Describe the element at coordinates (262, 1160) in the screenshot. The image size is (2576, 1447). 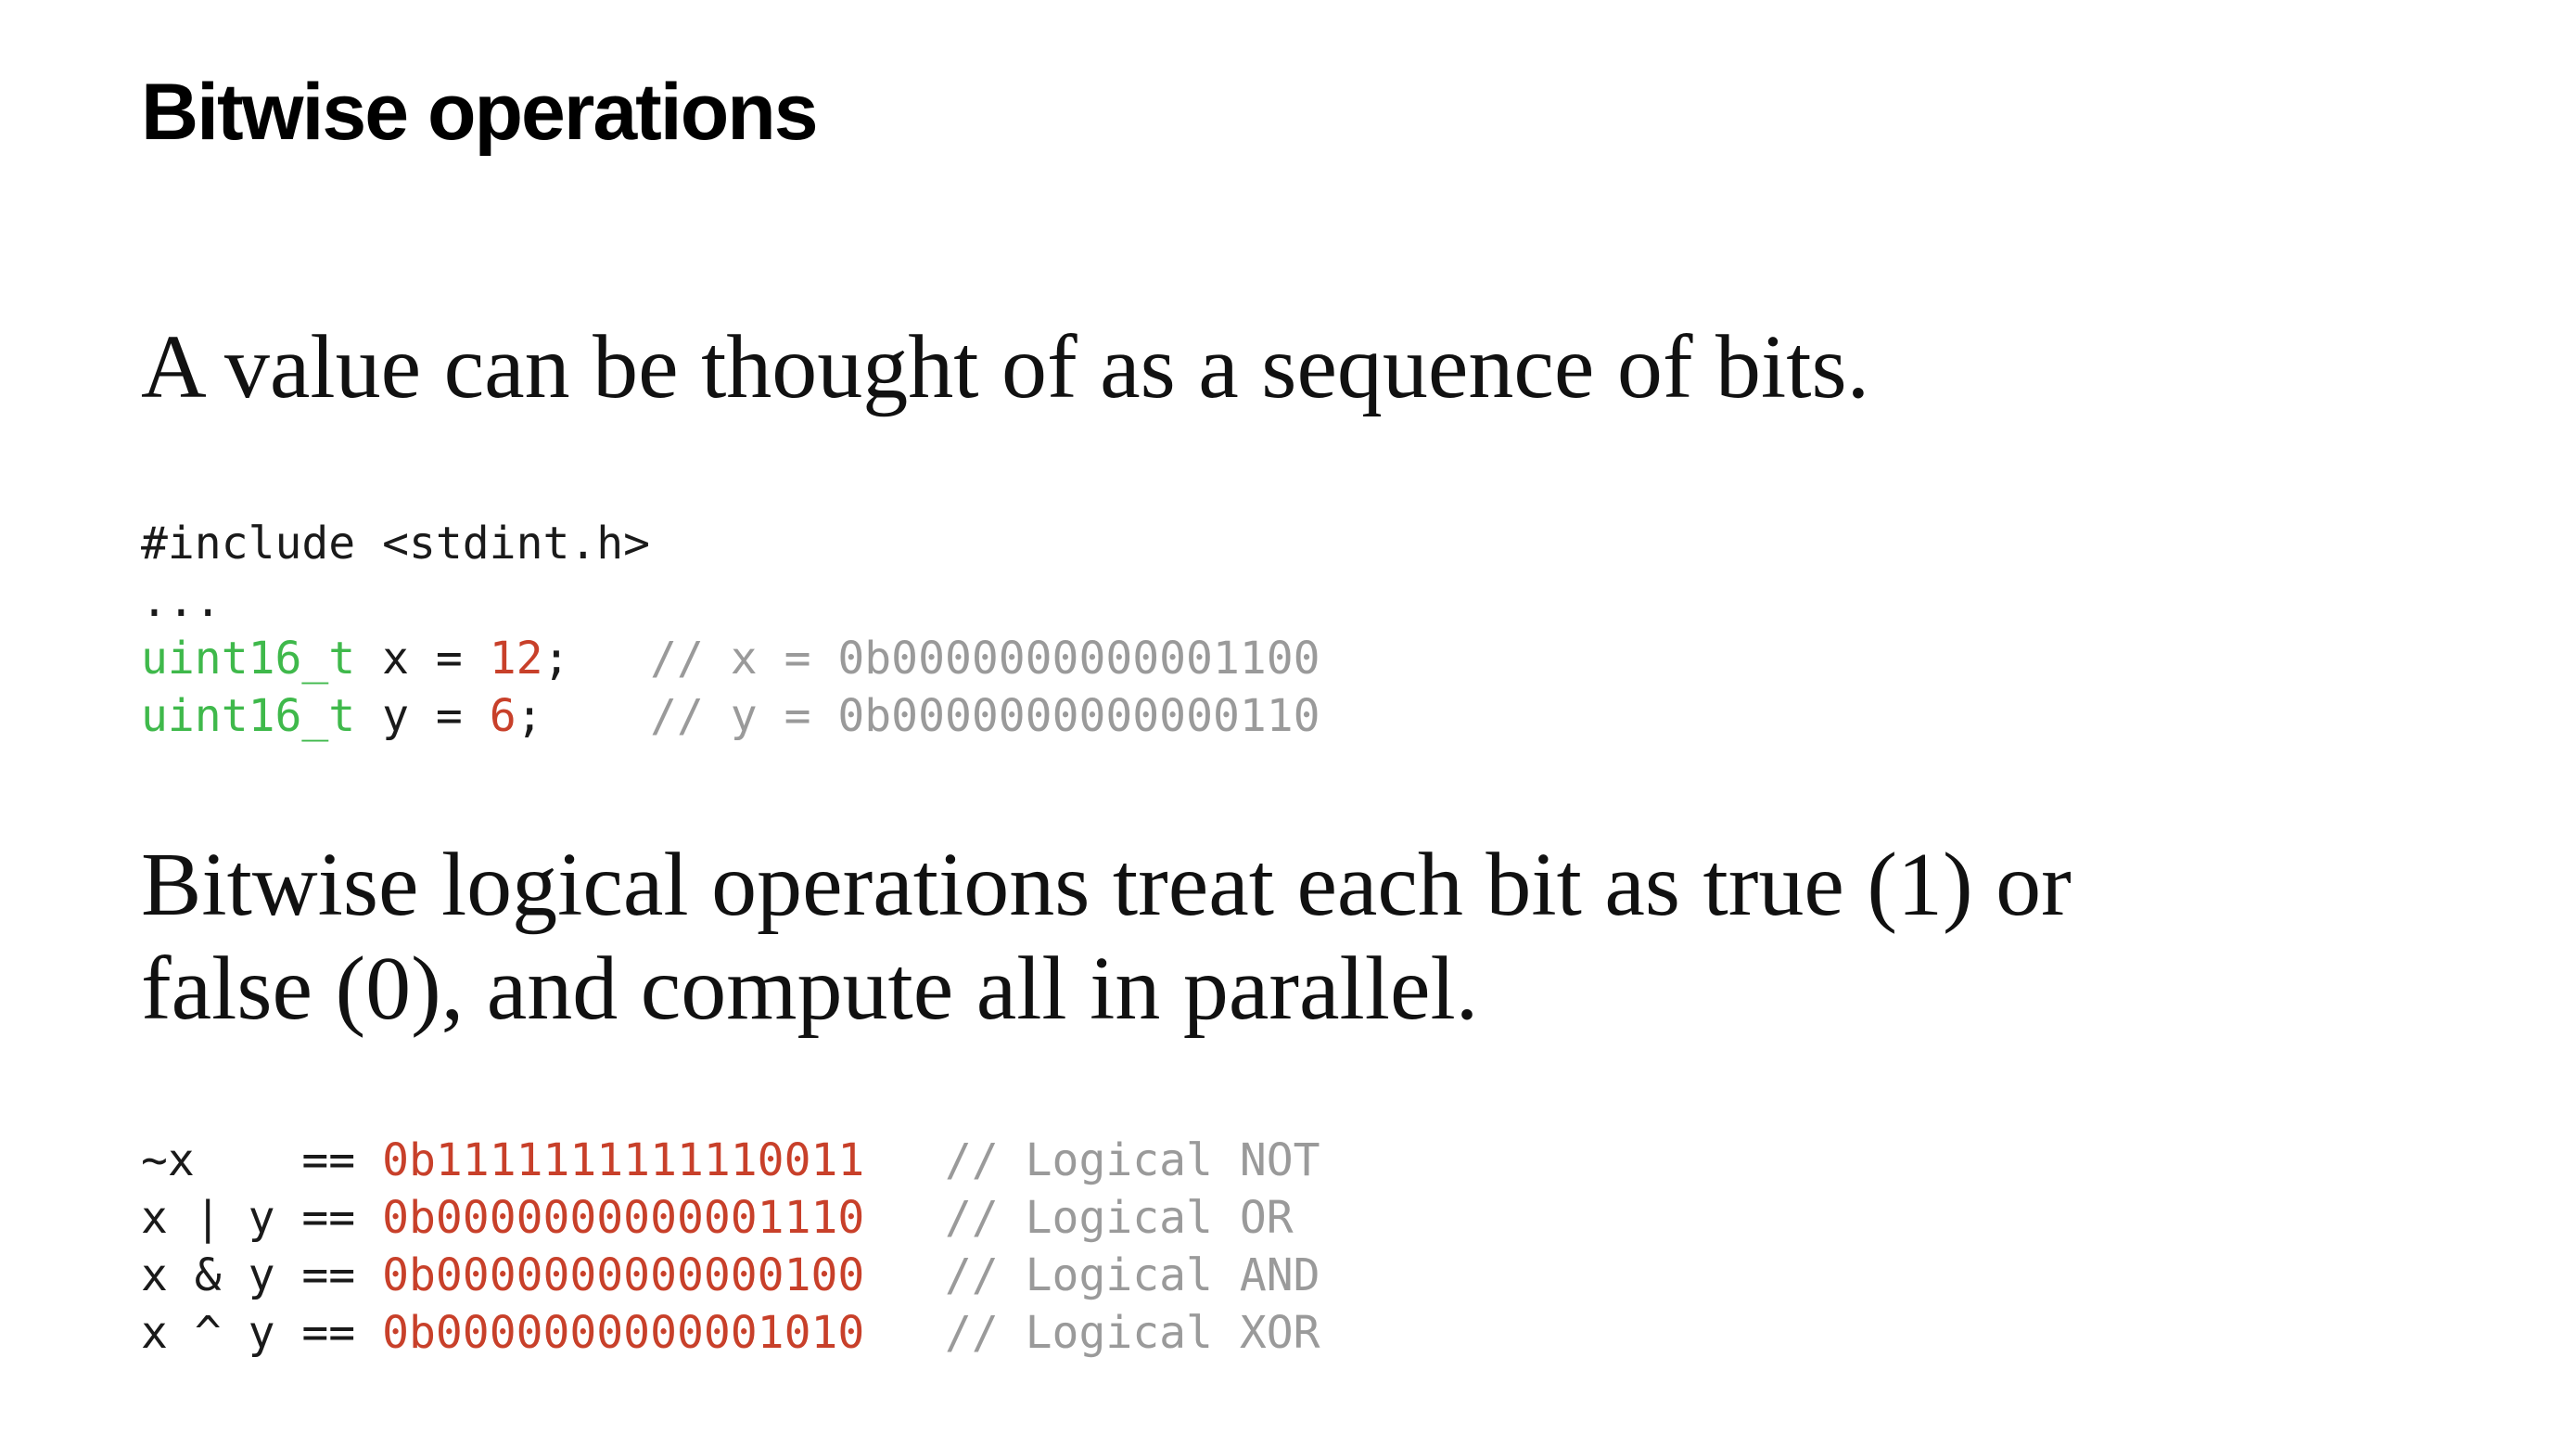
I see `code-expression: ~x ==` at that location.